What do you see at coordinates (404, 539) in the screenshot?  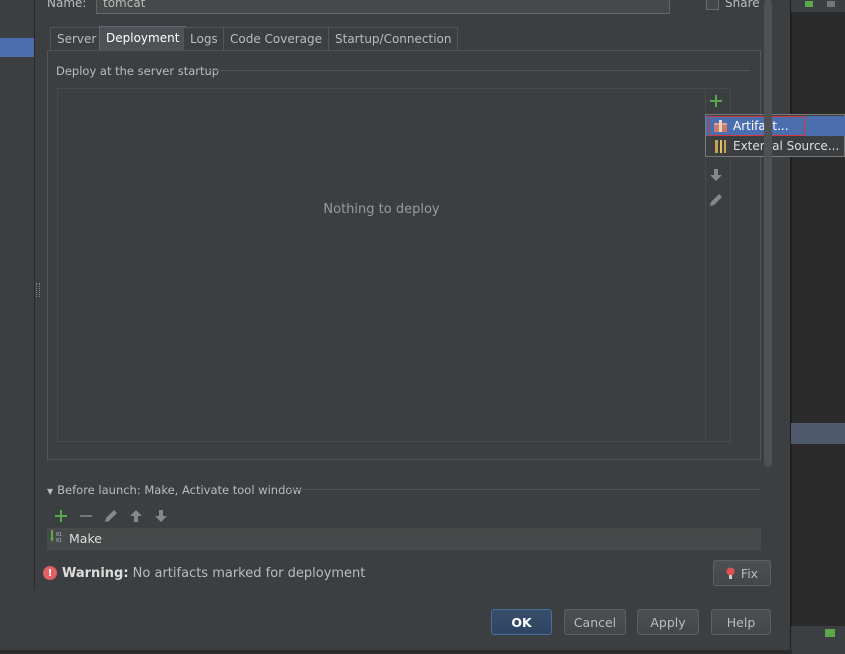 I see `before-launch-list` at bounding box center [404, 539].